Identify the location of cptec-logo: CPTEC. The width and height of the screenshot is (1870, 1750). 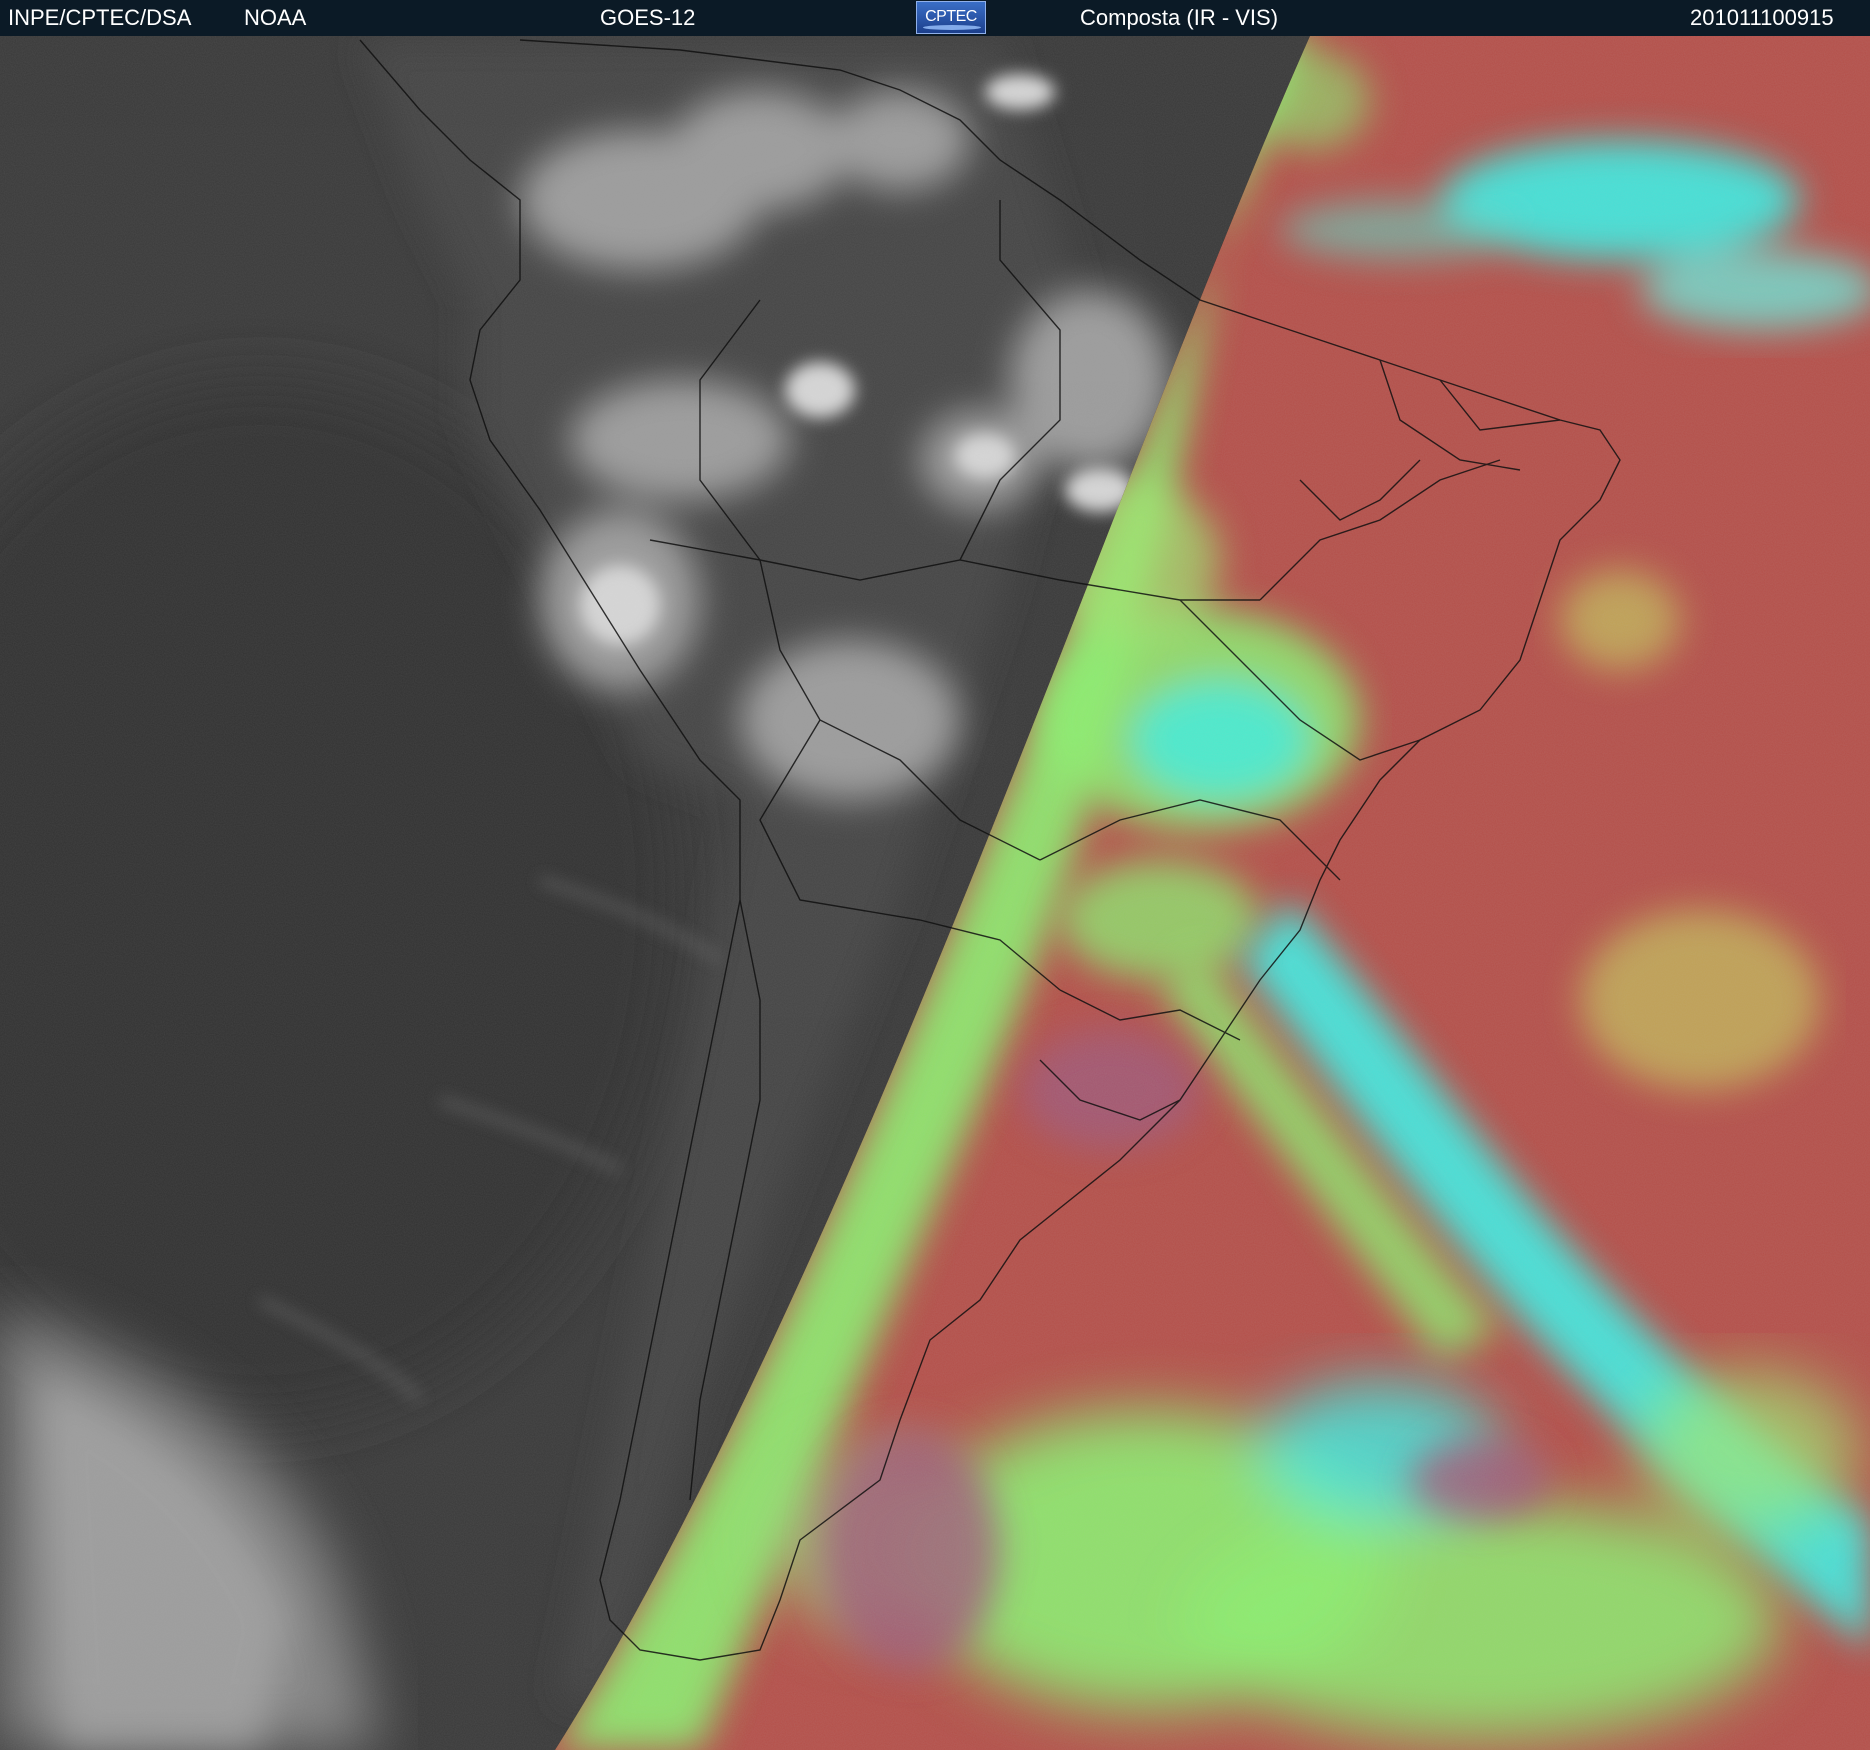
(951, 17).